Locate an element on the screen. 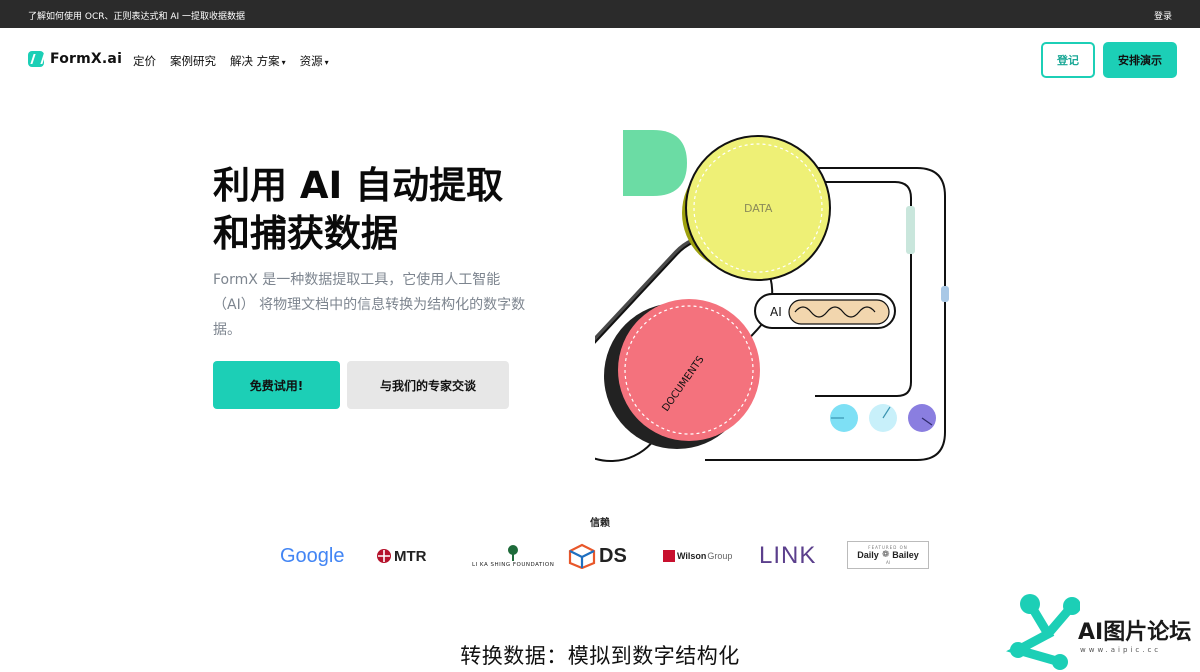 The image size is (1200, 672). nav-item-solutions: 解决 方案 ▾ is located at coordinates (258, 61).